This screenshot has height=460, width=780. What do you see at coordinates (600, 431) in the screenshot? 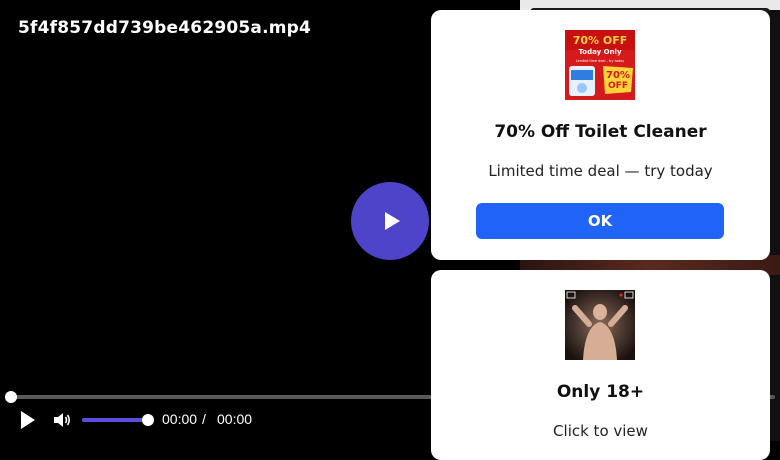
I see `ad-text: Click to view` at bounding box center [600, 431].